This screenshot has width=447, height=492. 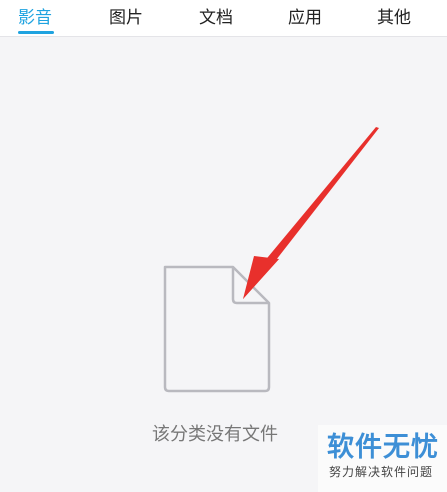 I want to click on watermark-subtitle: 努力解决软件问题, so click(x=381, y=472).